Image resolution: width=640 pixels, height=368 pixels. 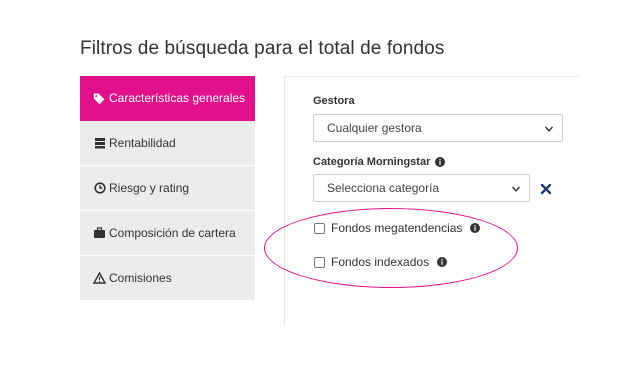 What do you see at coordinates (432, 76) in the screenshot?
I see `panel-top-border` at bounding box center [432, 76].